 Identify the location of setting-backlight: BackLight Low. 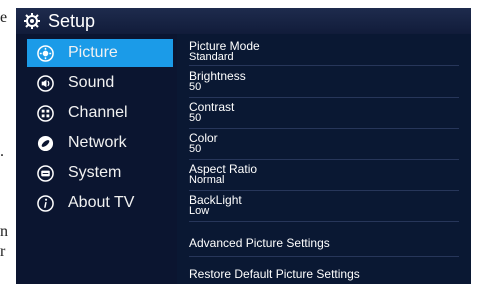
(324, 205).